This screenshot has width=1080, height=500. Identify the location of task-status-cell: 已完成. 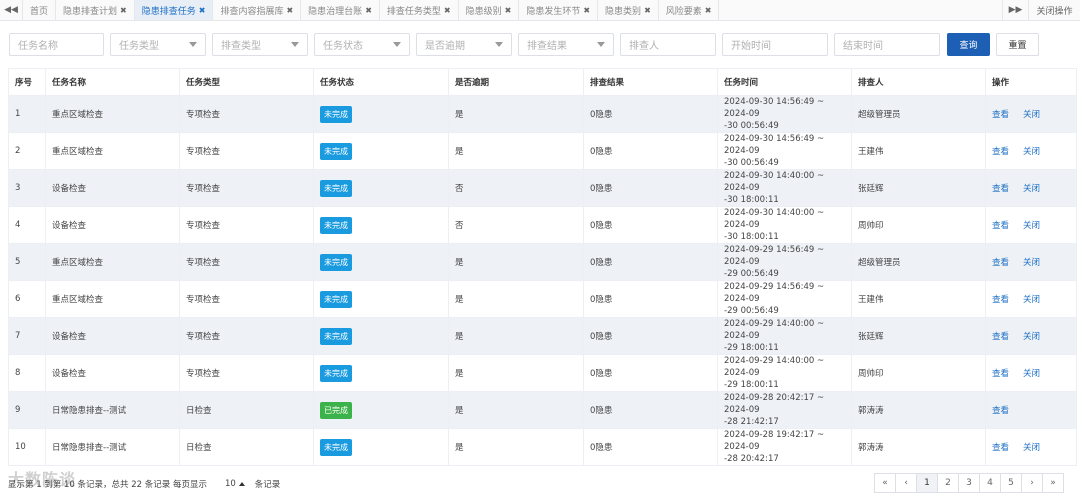
(381, 410).